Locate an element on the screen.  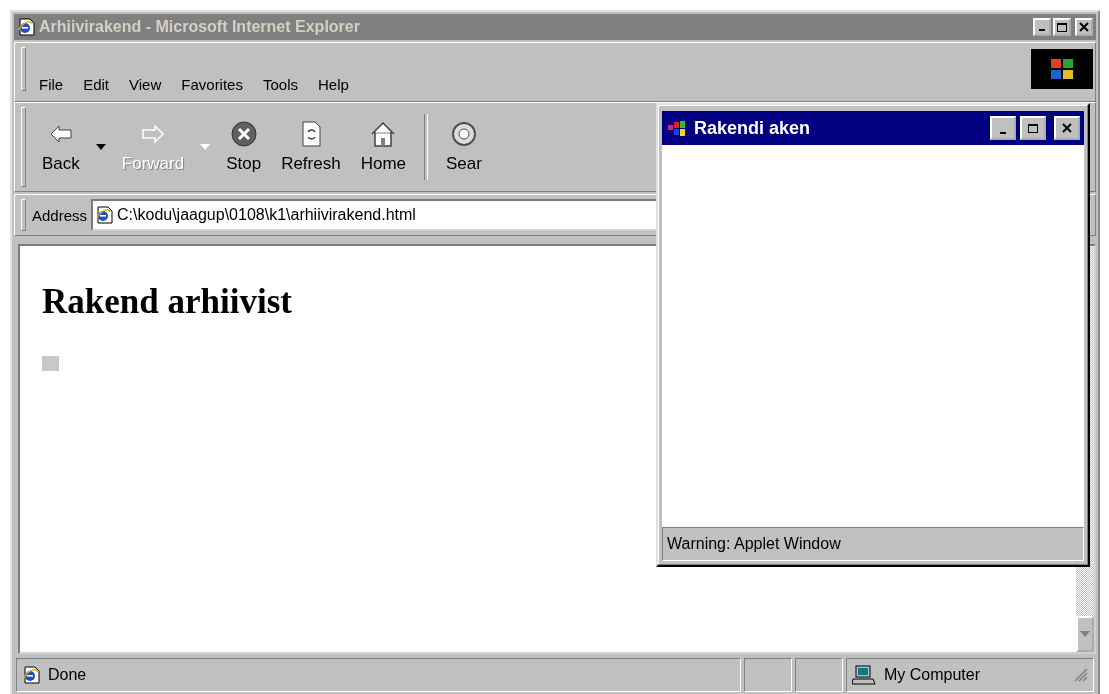
home-button: Home is located at coordinates (383, 147).